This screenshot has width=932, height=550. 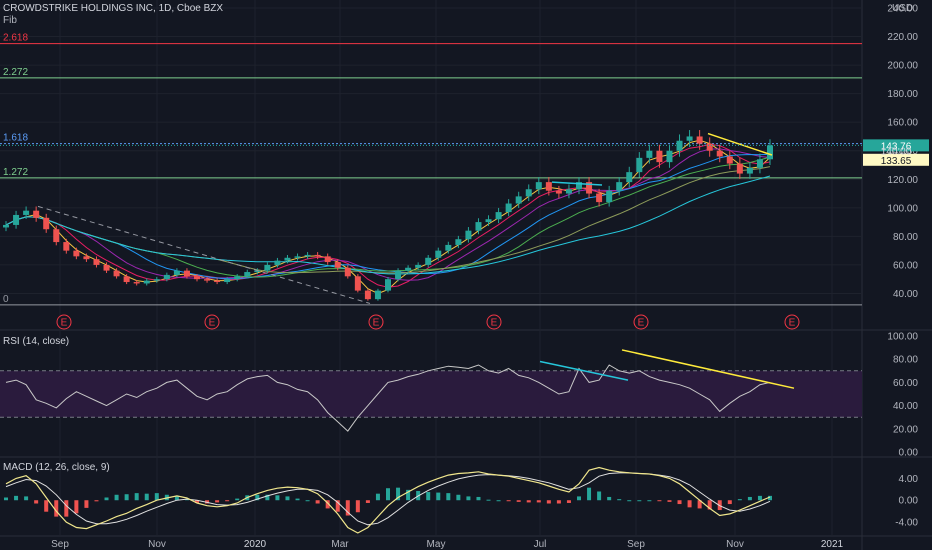 I want to click on rsi-tick-label: 80.00, so click(x=905, y=360).